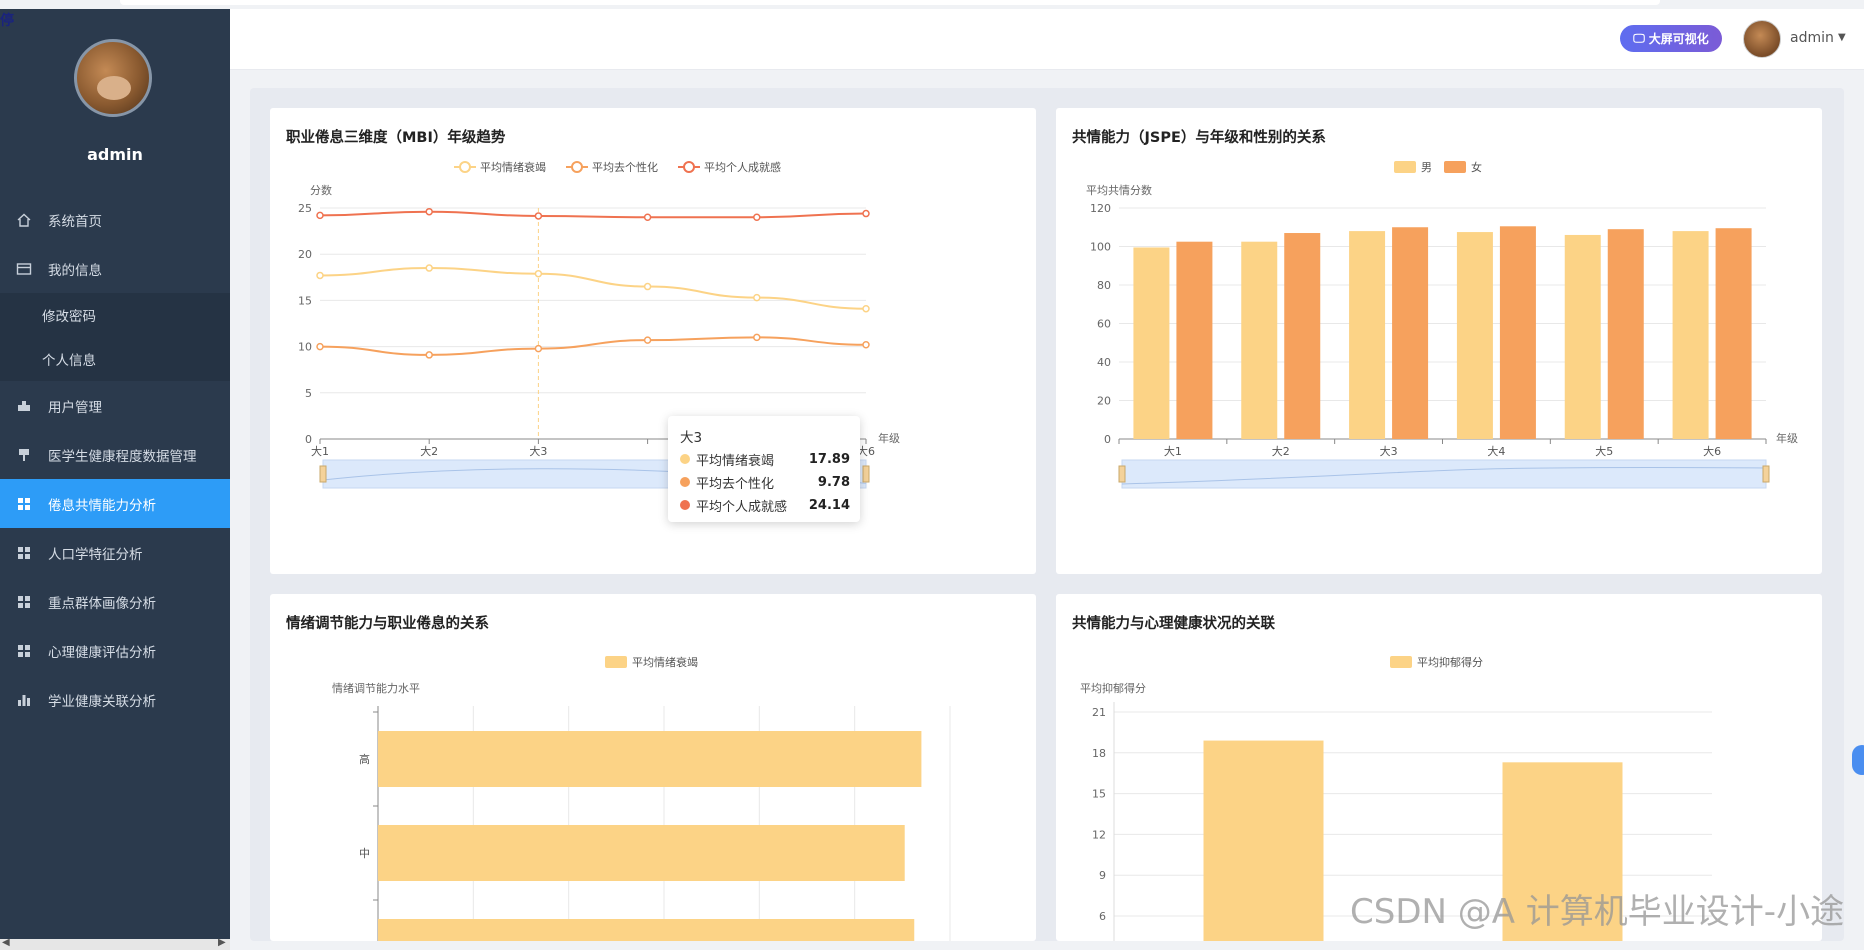 The image size is (1864, 950). I want to click on sidebar-item-key-groups: 重点群体画像分析, so click(115, 601).